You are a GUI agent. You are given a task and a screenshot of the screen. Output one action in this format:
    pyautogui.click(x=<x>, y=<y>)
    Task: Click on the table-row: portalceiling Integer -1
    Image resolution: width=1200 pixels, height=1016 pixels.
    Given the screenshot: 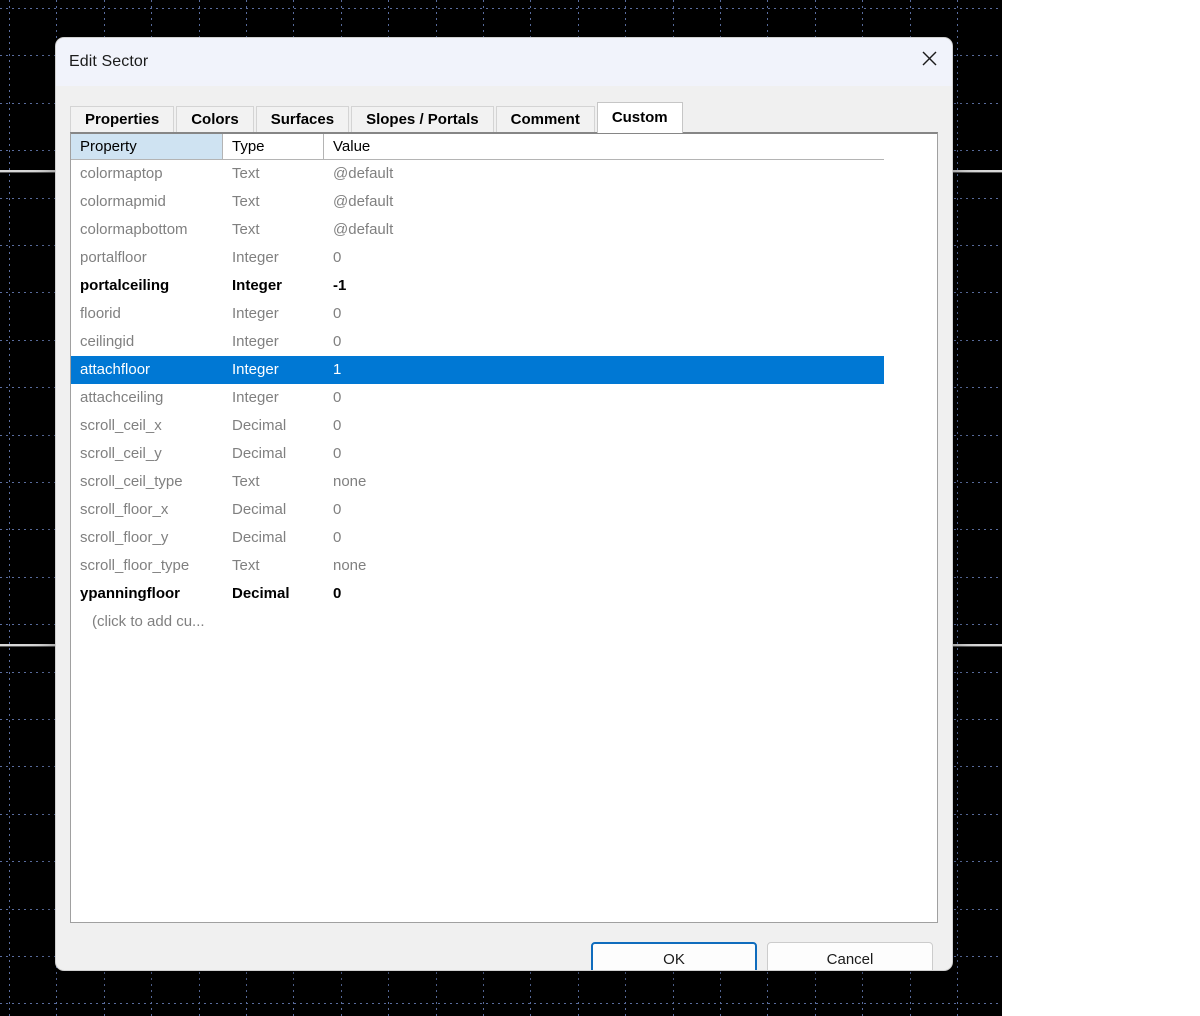 What is the action you would take?
    pyautogui.click(x=477, y=286)
    